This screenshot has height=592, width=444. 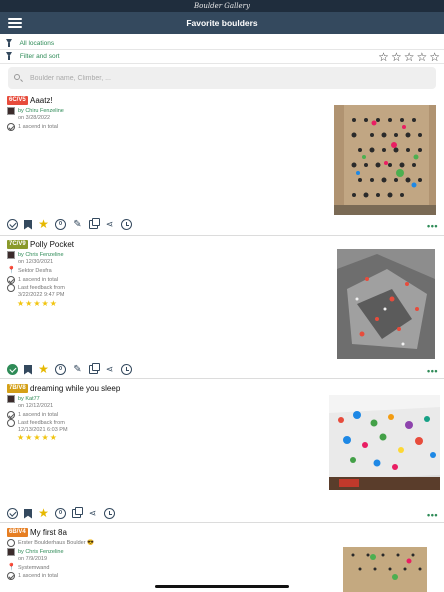 I want to click on set-date: on 7/9/2019, so click(x=32, y=559).